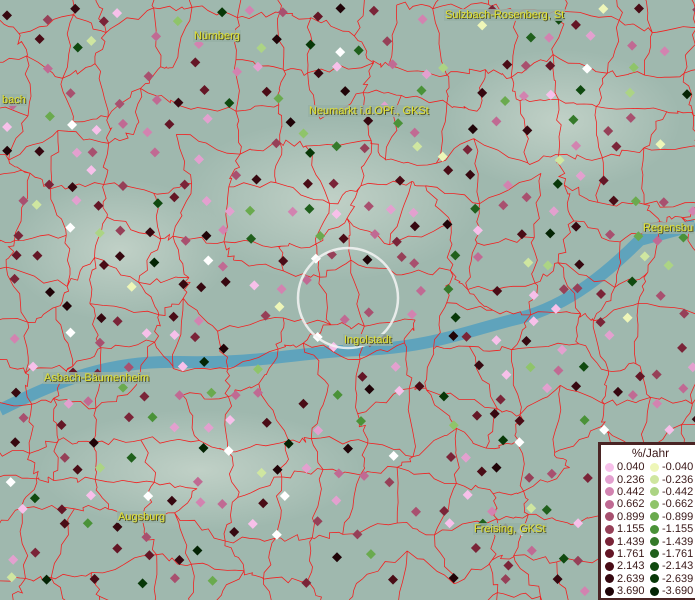 This screenshot has width=695, height=600. What do you see at coordinates (631, 554) in the screenshot?
I see `legend-value: 1.761` at bounding box center [631, 554].